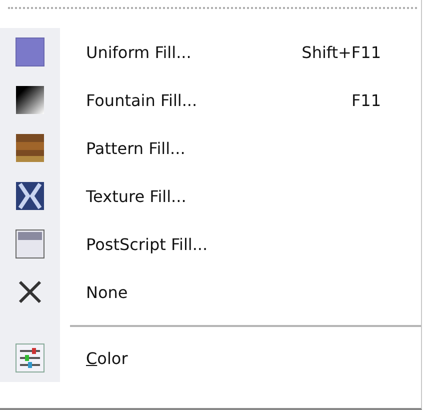 The image size is (427, 410). Describe the element at coordinates (366, 100) in the screenshot. I see `shortcut-text: F11` at that location.